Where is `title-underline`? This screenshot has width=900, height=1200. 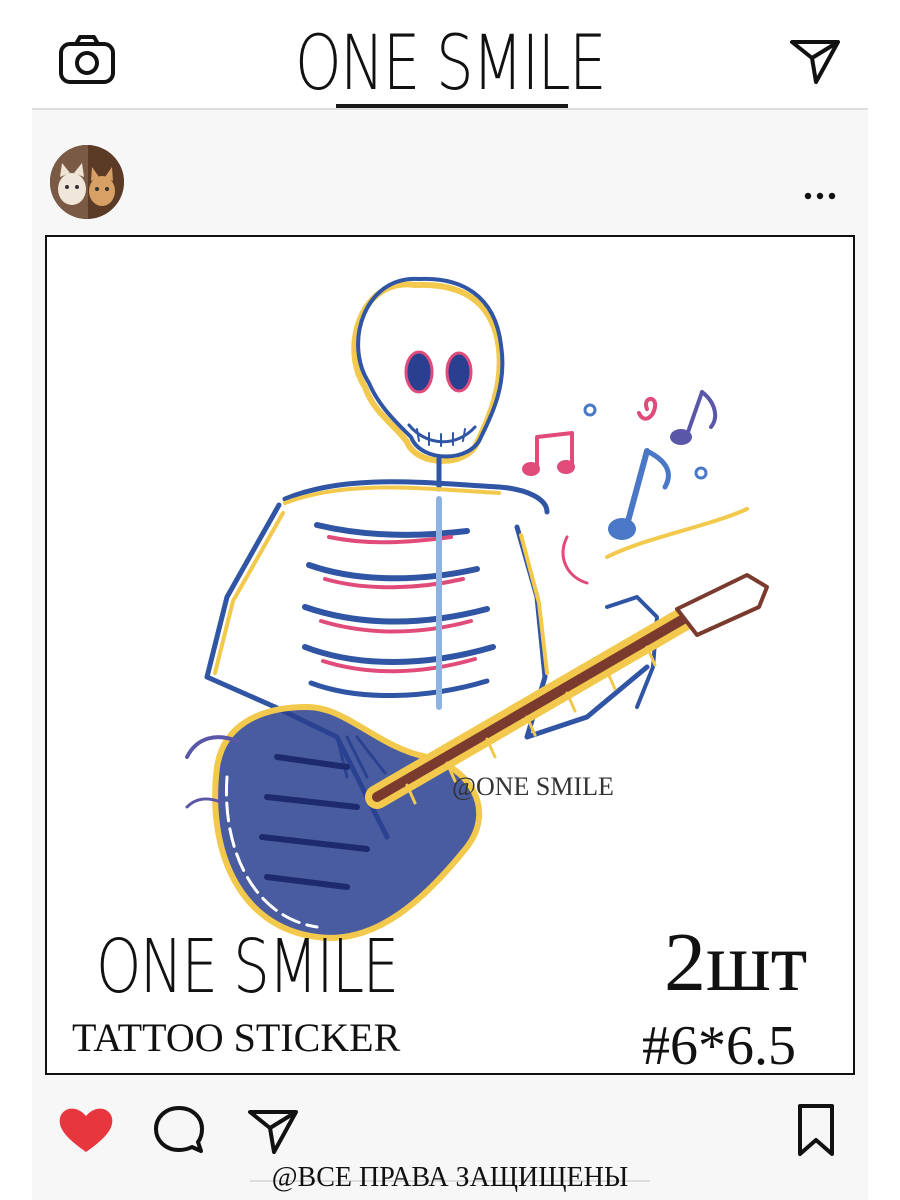 title-underline is located at coordinates (452, 106).